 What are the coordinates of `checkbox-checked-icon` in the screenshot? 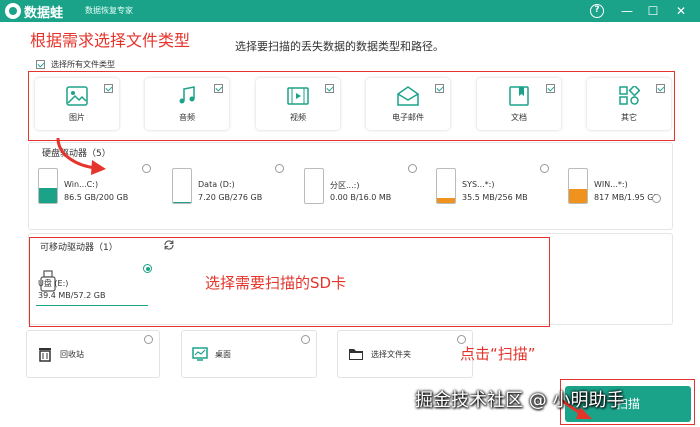 It's located at (40, 64).